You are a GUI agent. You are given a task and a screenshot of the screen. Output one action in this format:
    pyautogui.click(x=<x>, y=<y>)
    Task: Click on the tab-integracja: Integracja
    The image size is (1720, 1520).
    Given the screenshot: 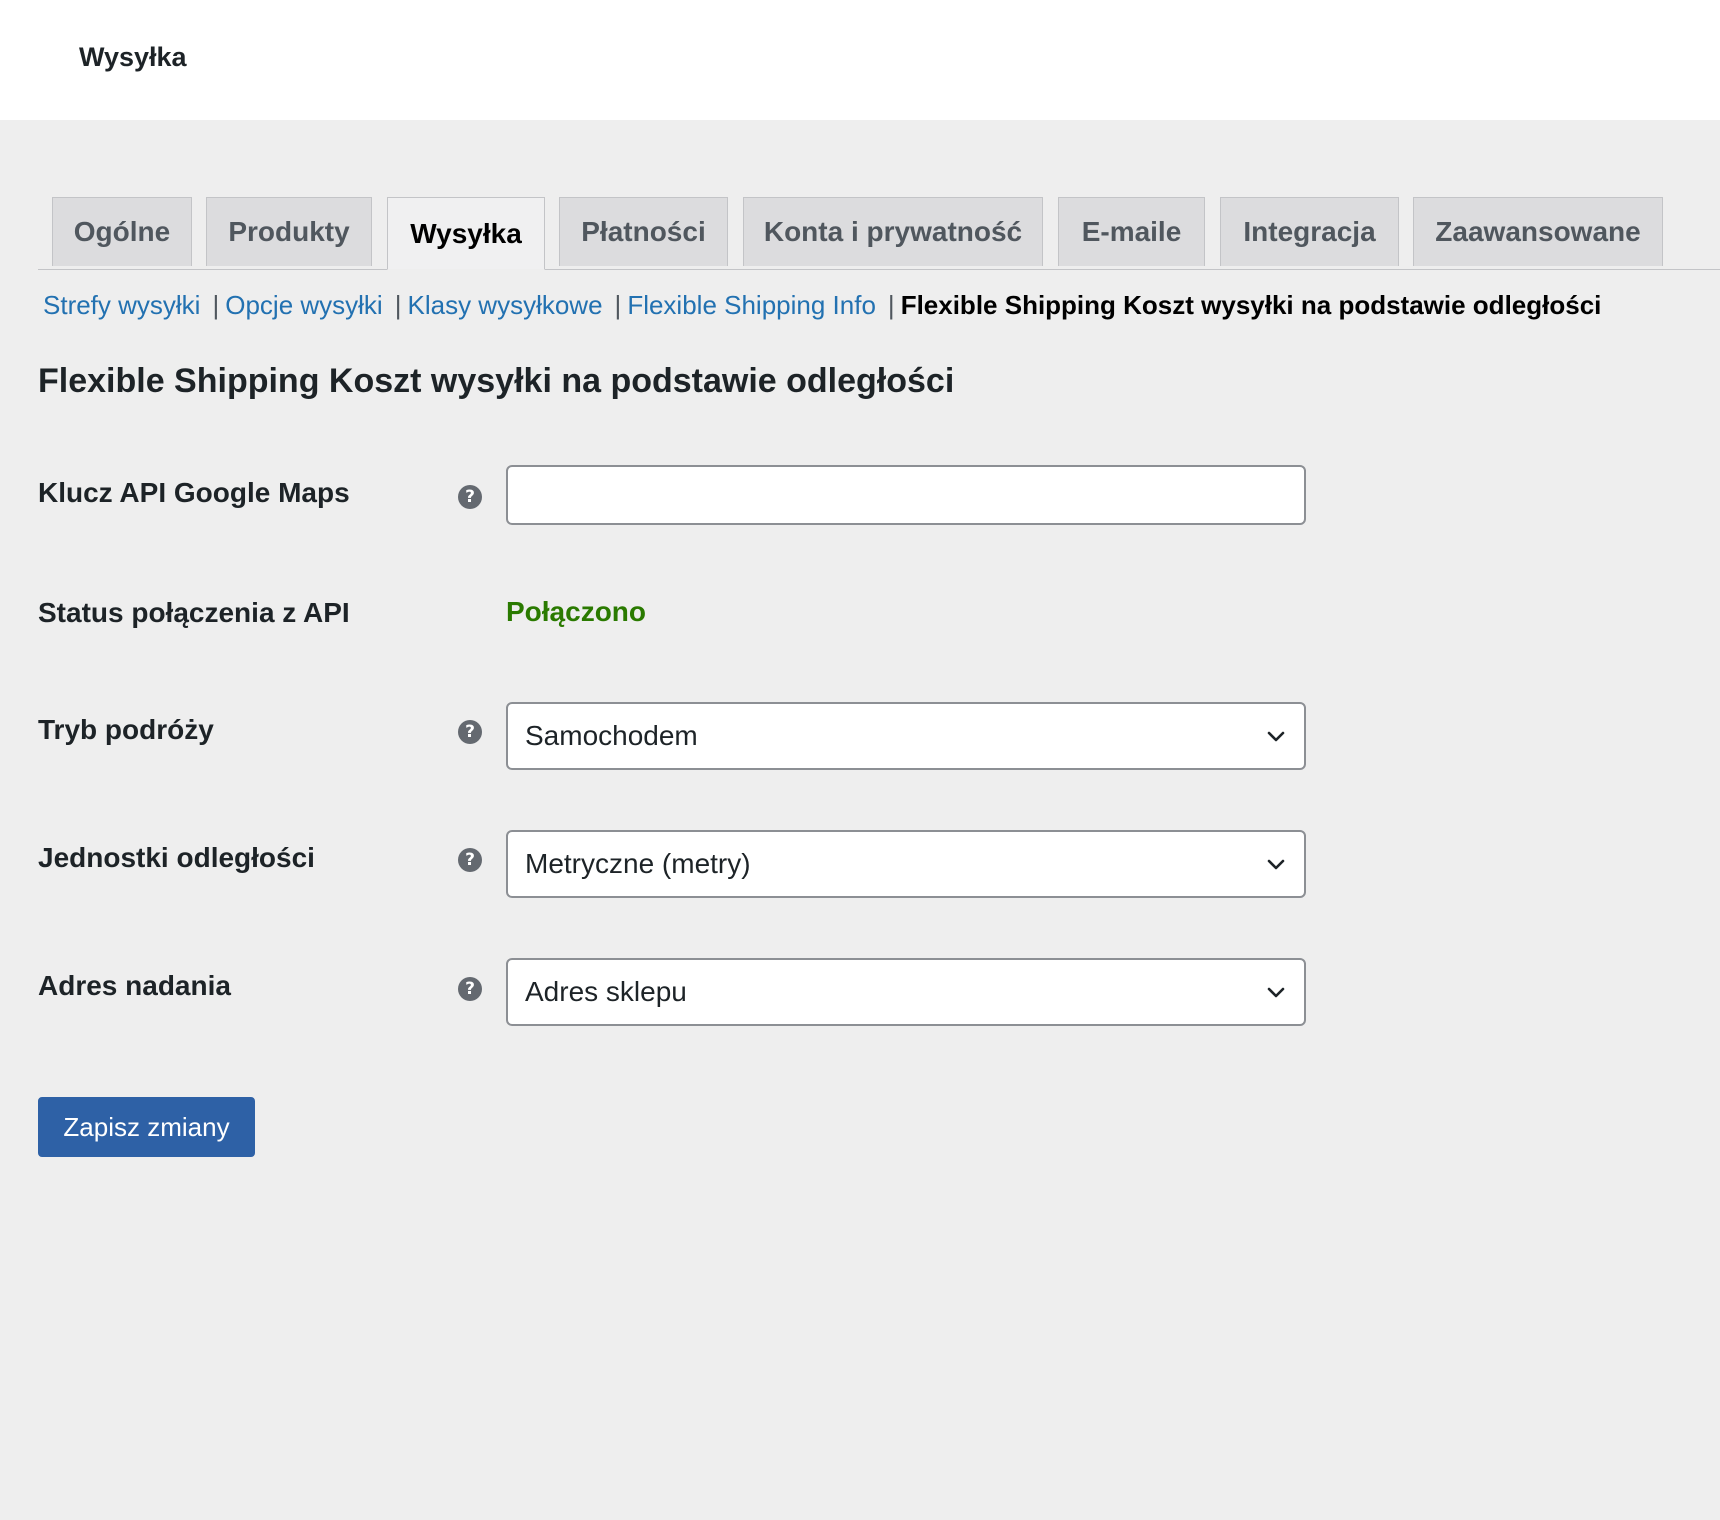 What is the action you would take?
    pyautogui.click(x=1309, y=231)
    